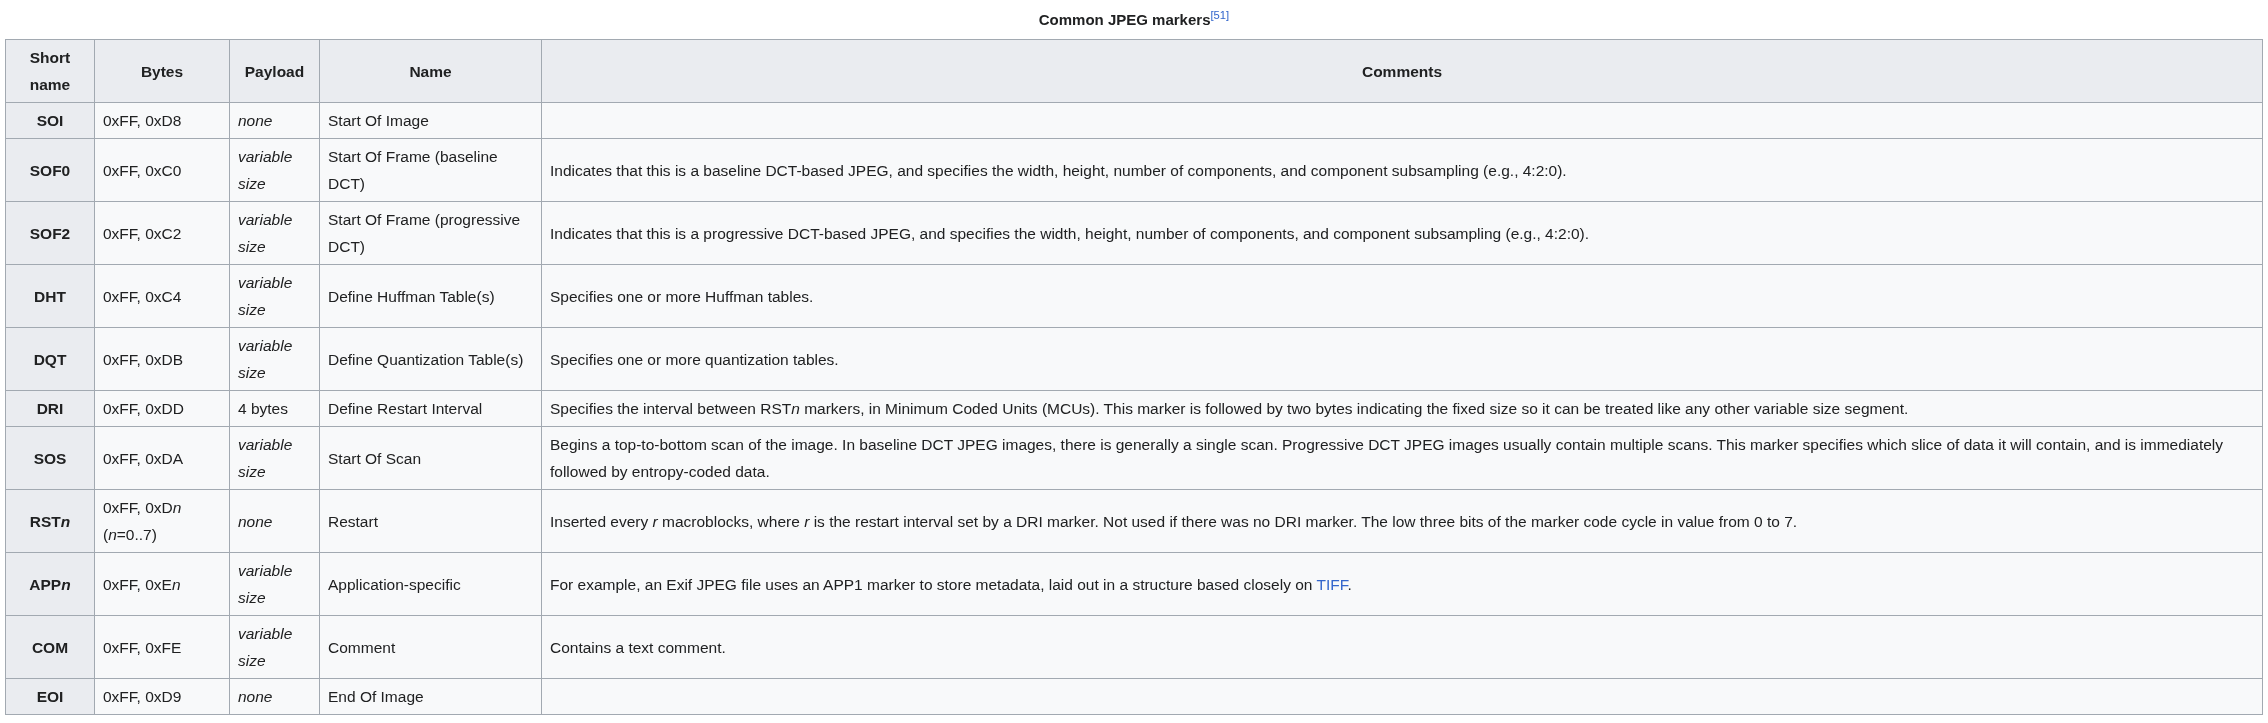 This screenshot has height=723, width=2268. I want to click on table-cell: Begins a top-to-bottom scan of the image. In baseline DCT JPEG images, there is generally a single scan. Progressive DCT JPEG images usually contain multiple scans. This marker specifies which slice of data it will contain, and is immediately followed by entropy-coded data., so click(1402, 458).